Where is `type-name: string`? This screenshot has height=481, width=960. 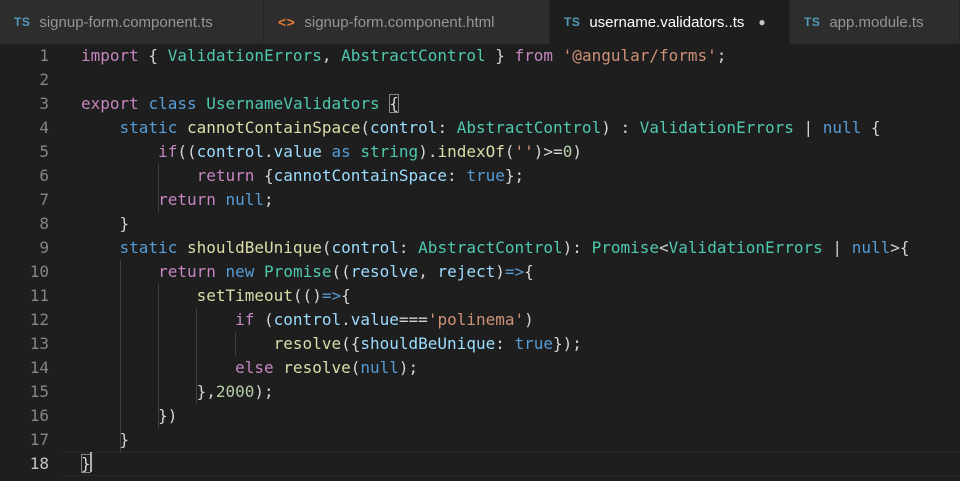
type-name: string is located at coordinates (389, 151).